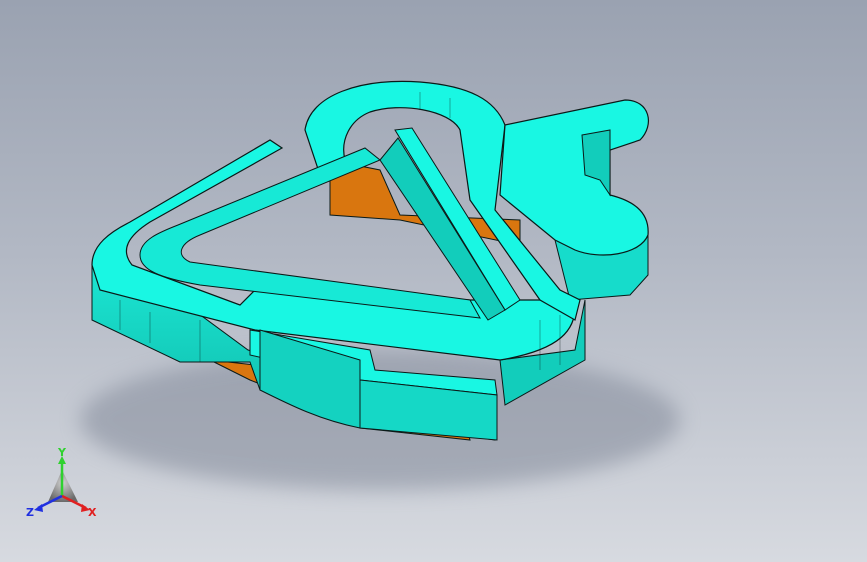 The image size is (867, 562). Describe the element at coordinates (38, 508) in the screenshot. I see `z-axis-arrow-icon` at that location.